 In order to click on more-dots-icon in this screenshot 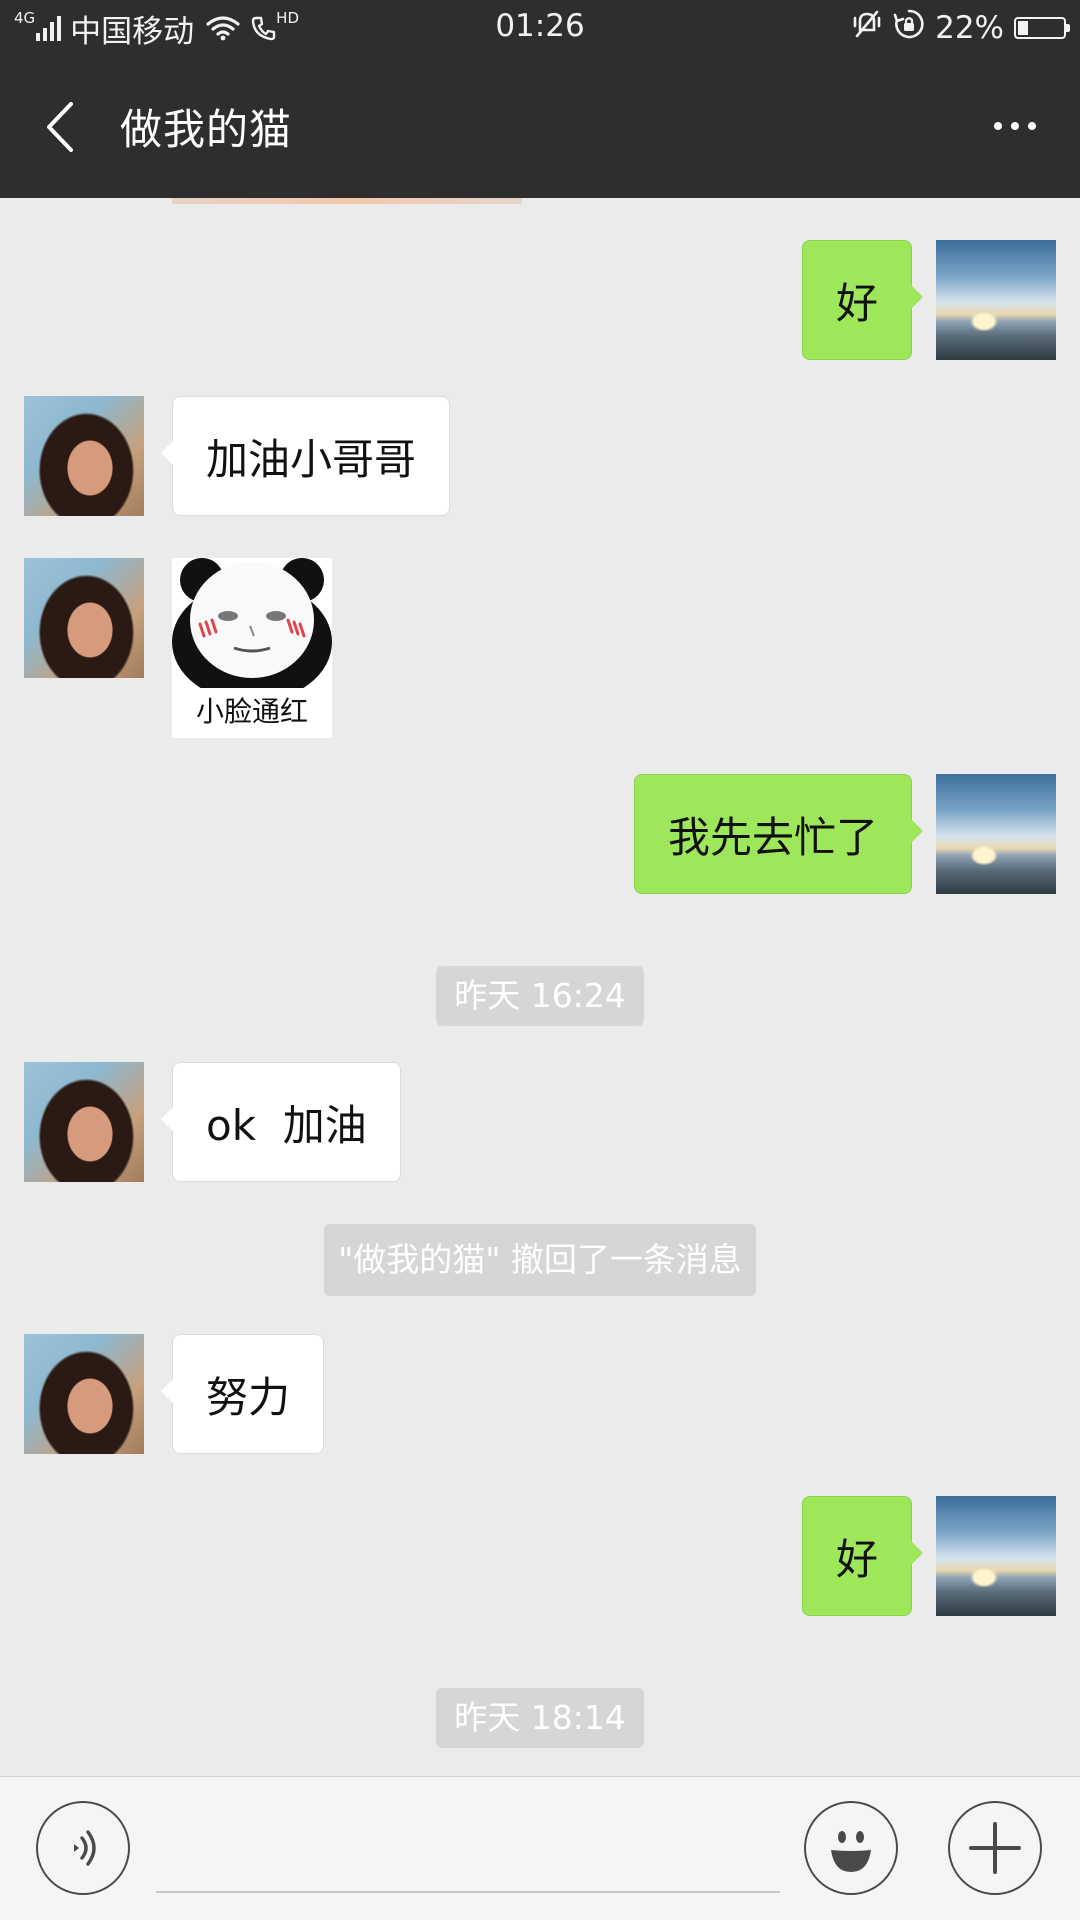, I will do `click(998, 126)`.